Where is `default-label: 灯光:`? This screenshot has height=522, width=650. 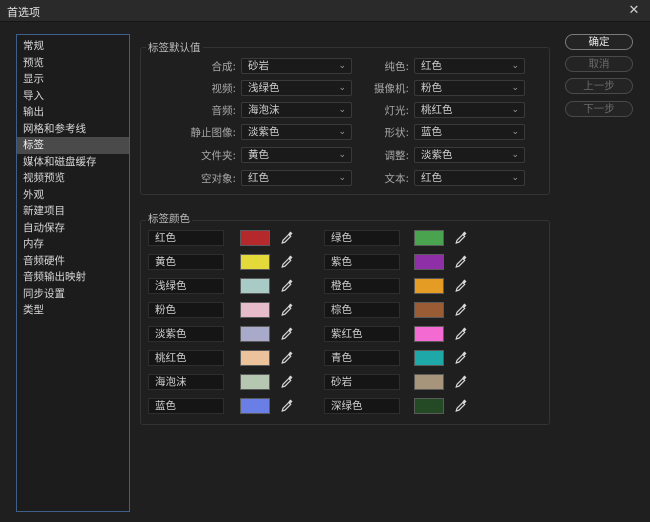 default-label: 灯光: is located at coordinates (396, 111).